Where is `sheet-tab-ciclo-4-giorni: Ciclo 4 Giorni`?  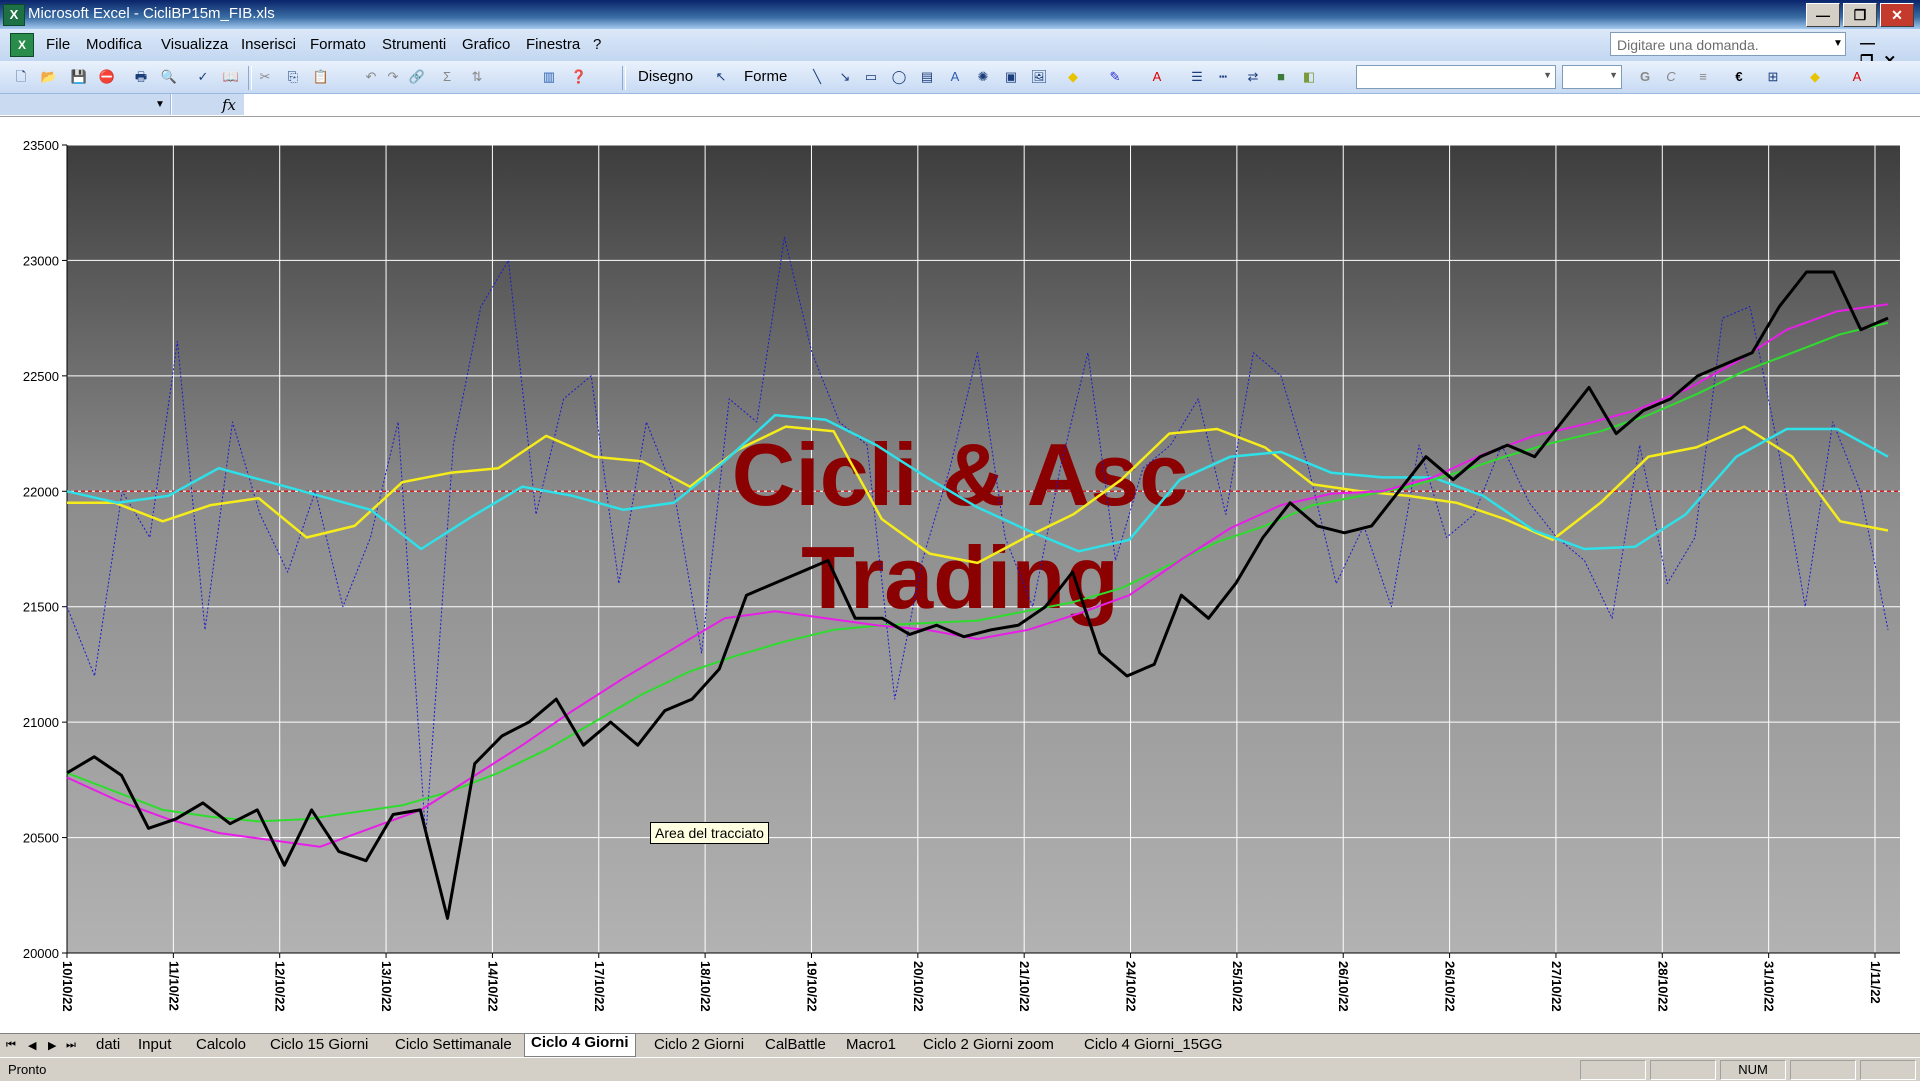
sheet-tab-ciclo-4-giorni: Ciclo 4 Giorni is located at coordinates (580, 1045).